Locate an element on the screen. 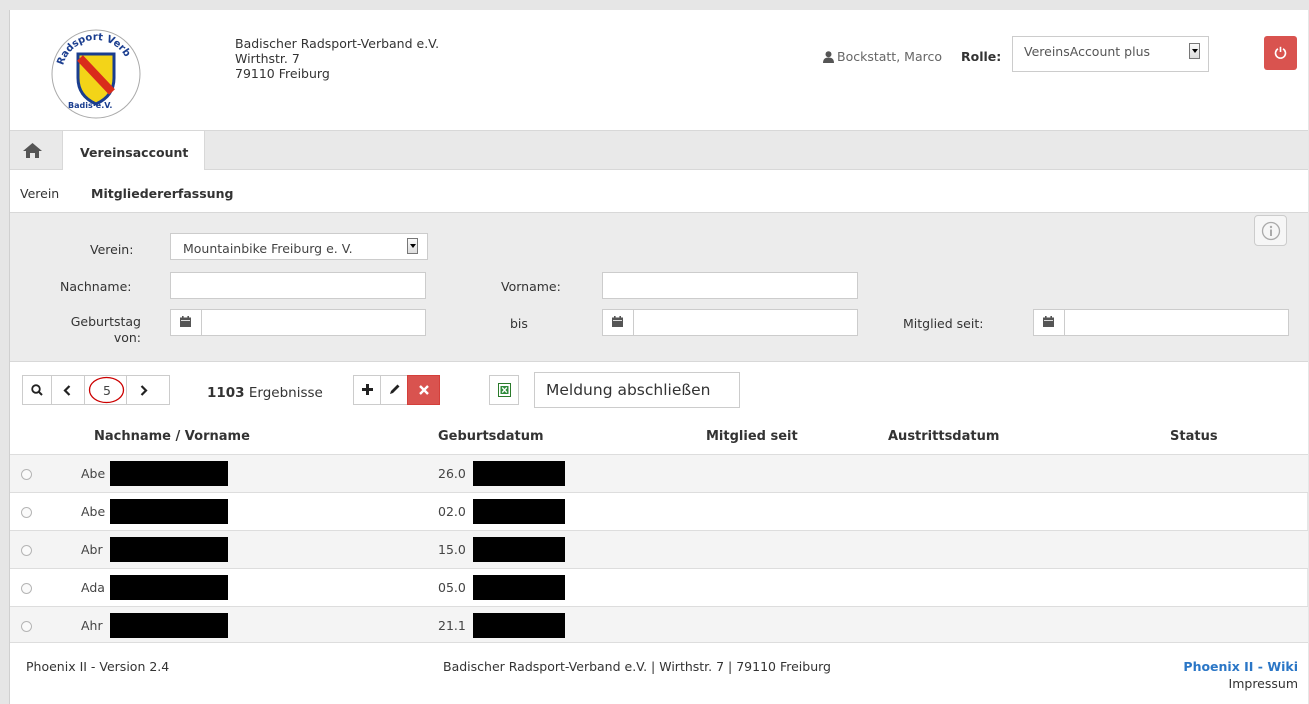 Image resolution: width=1309 pixels, height=704 pixels. pagination: 5 is located at coordinates (110, 390).